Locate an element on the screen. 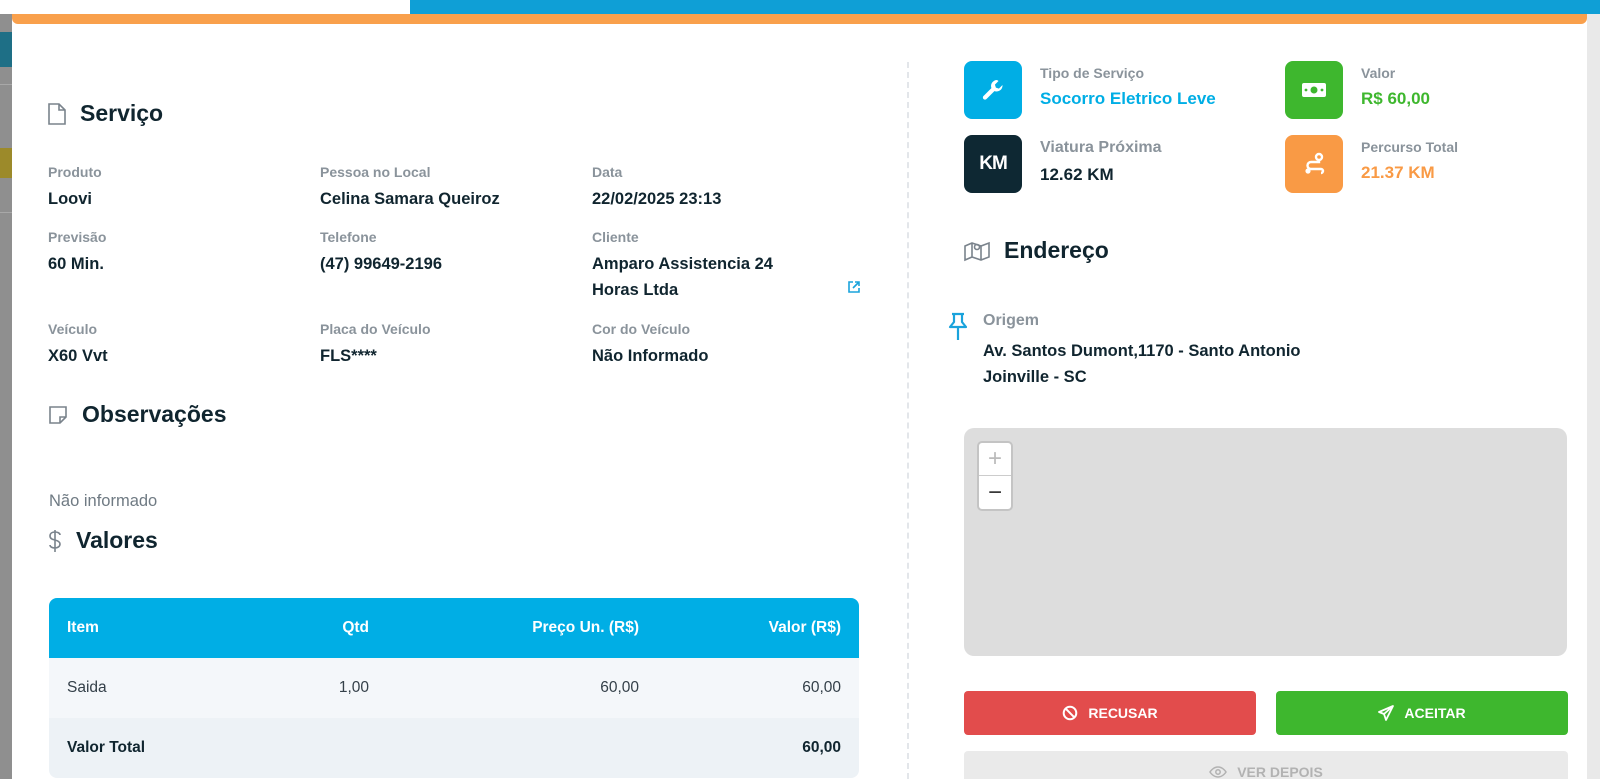  field-telefone: Telefone (47) 99649-2196 is located at coordinates (450, 253).